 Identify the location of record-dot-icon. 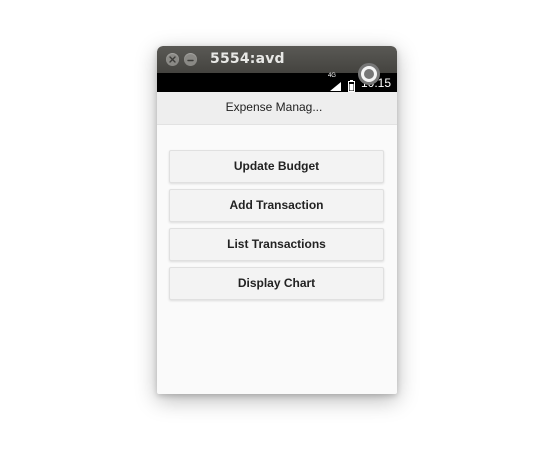
(369, 74).